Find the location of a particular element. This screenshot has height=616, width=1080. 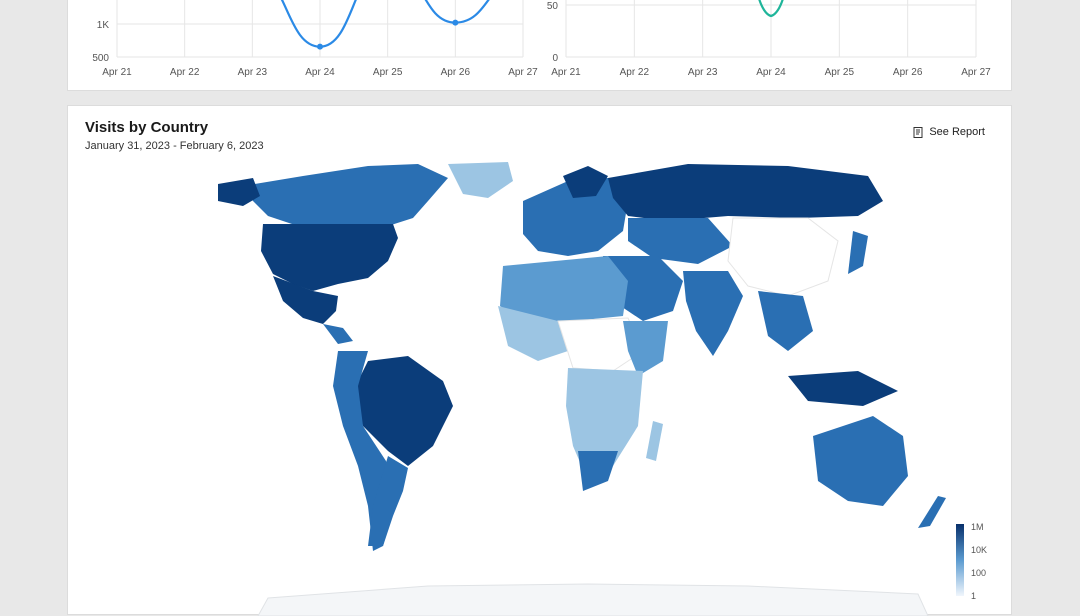

map-region-china is located at coordinates (783, 257).